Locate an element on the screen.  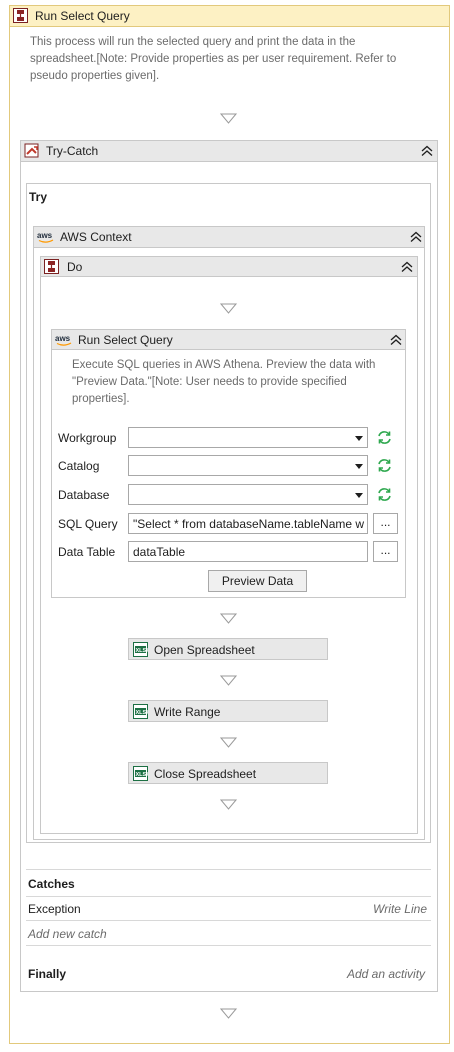
activity-label: Open Spreadsheet is located at coordinates (204, 650).